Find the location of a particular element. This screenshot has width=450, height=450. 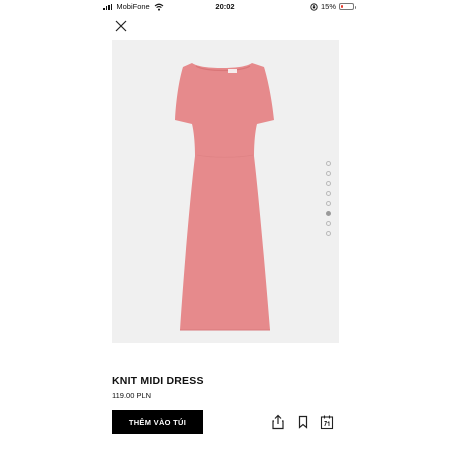

bookmark-icon is located at coordinates (303, 422).